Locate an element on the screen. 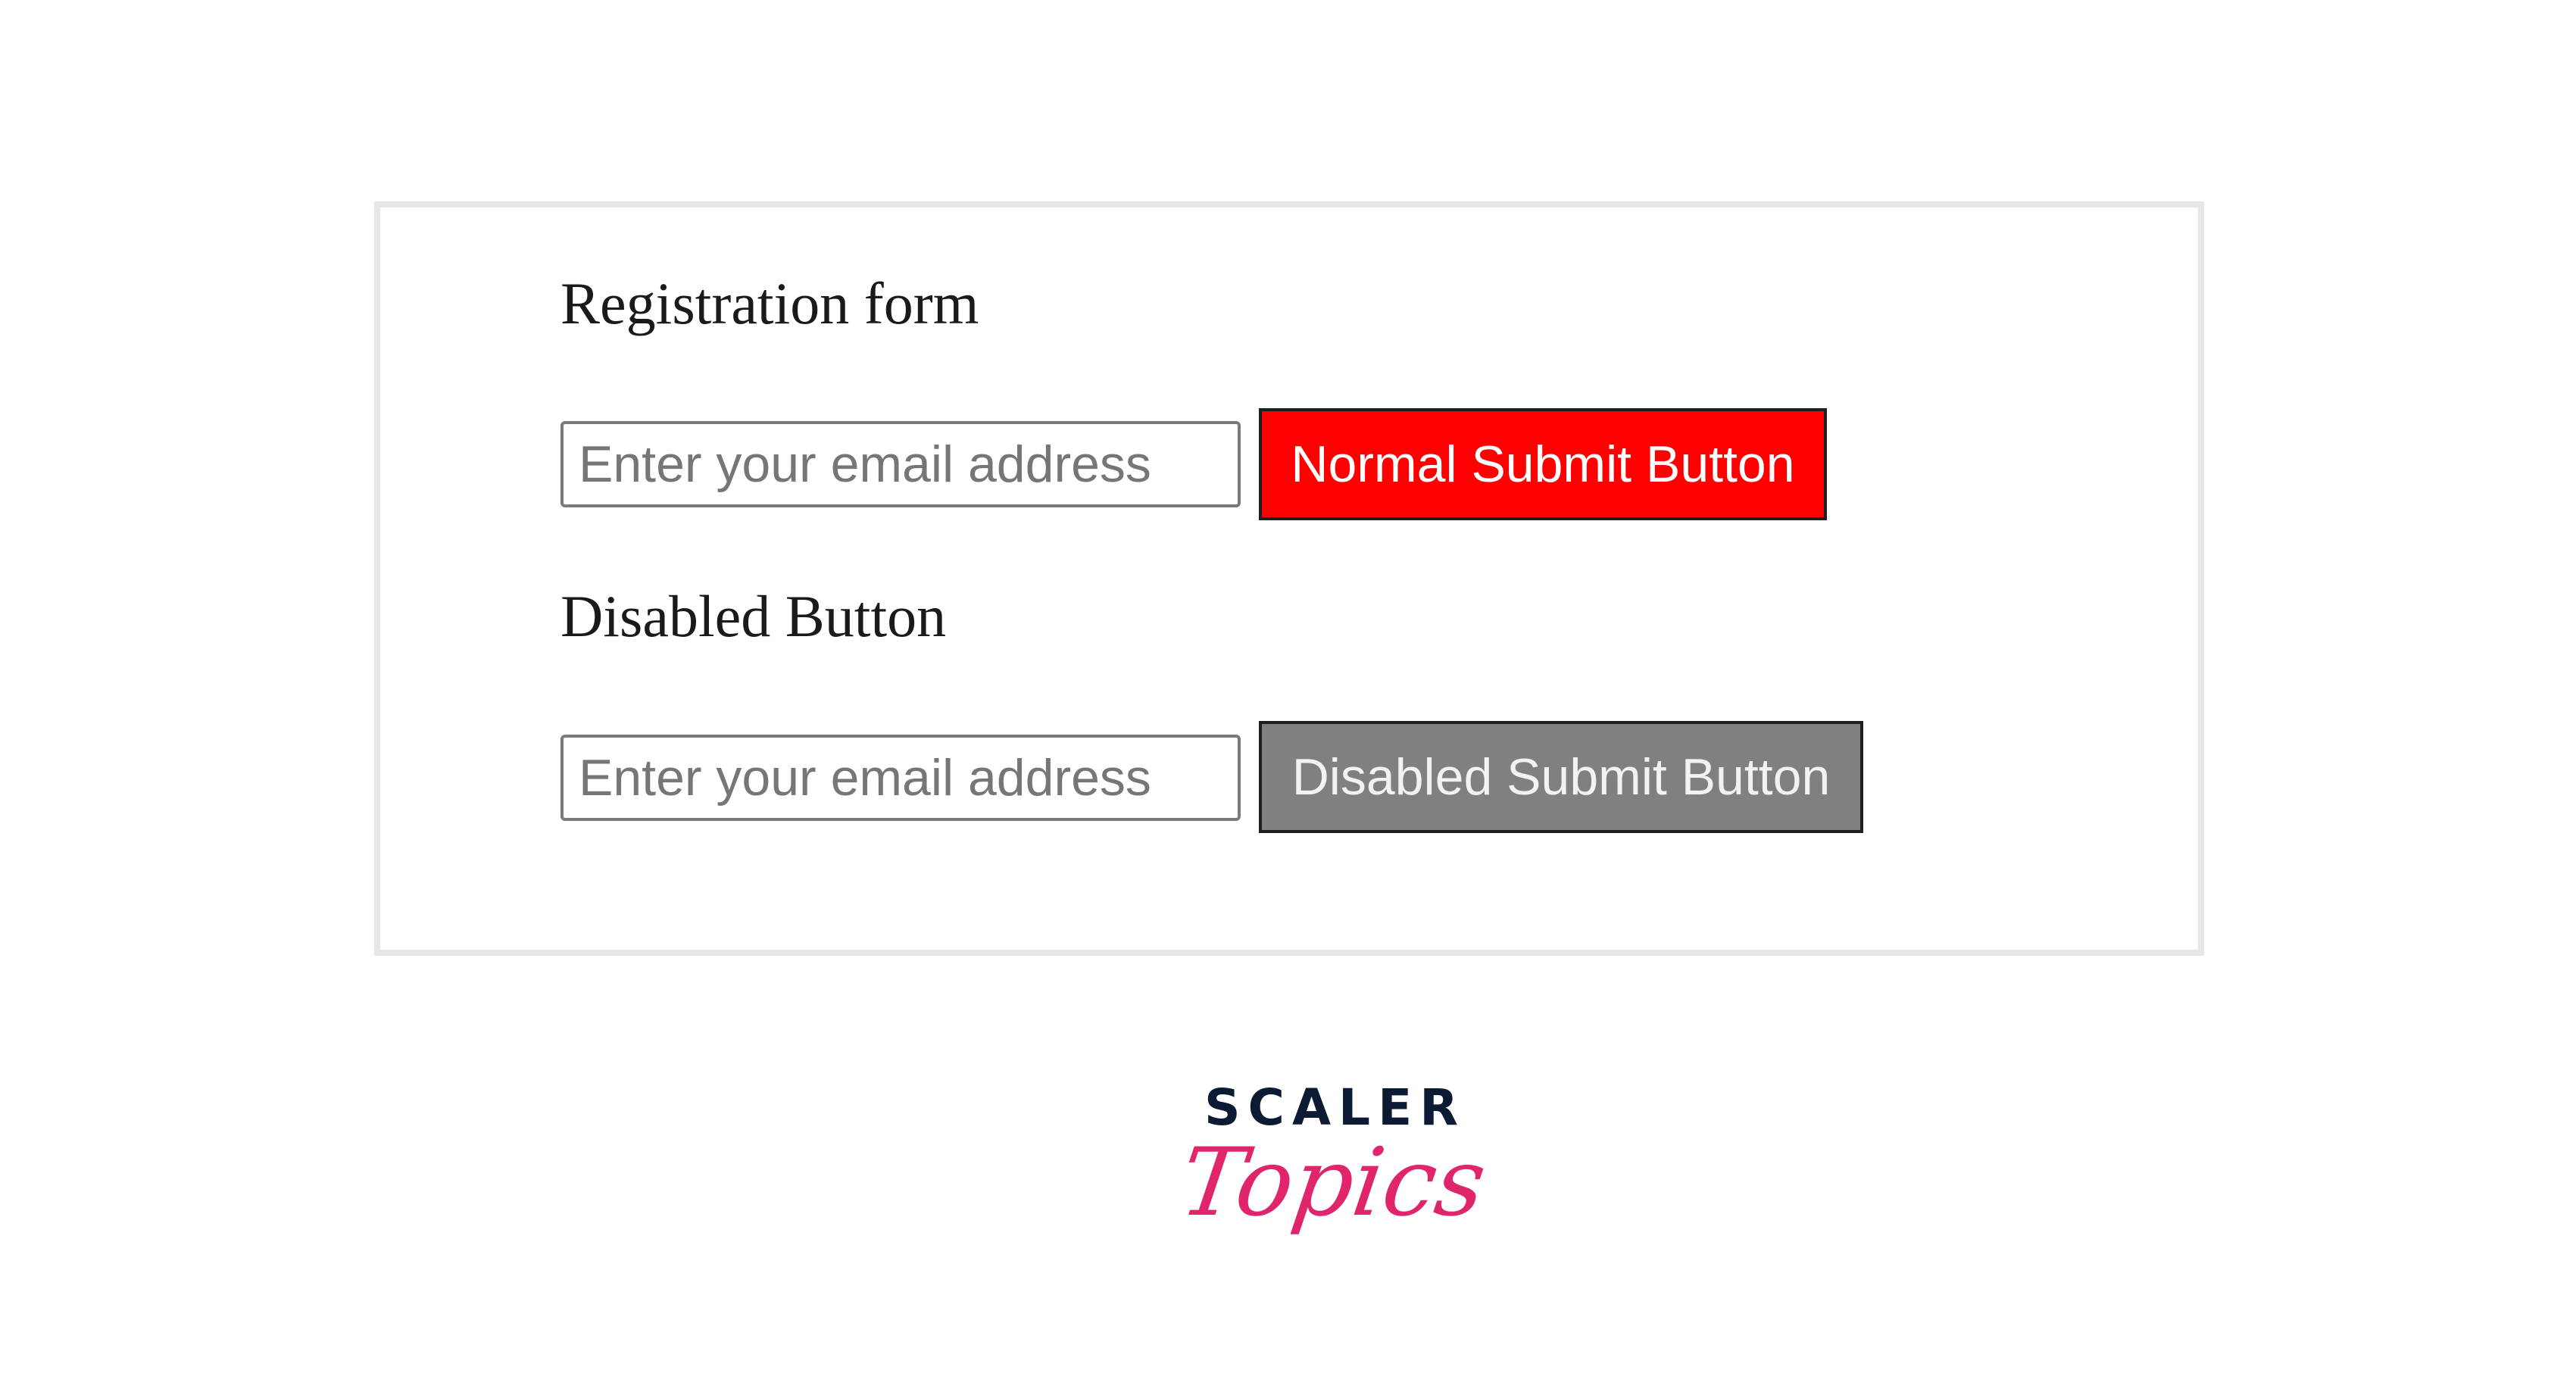 This screenshot has width=2576, height=1398. disabled-button-heading: Disabled Button is located at coordinates (754, 616).